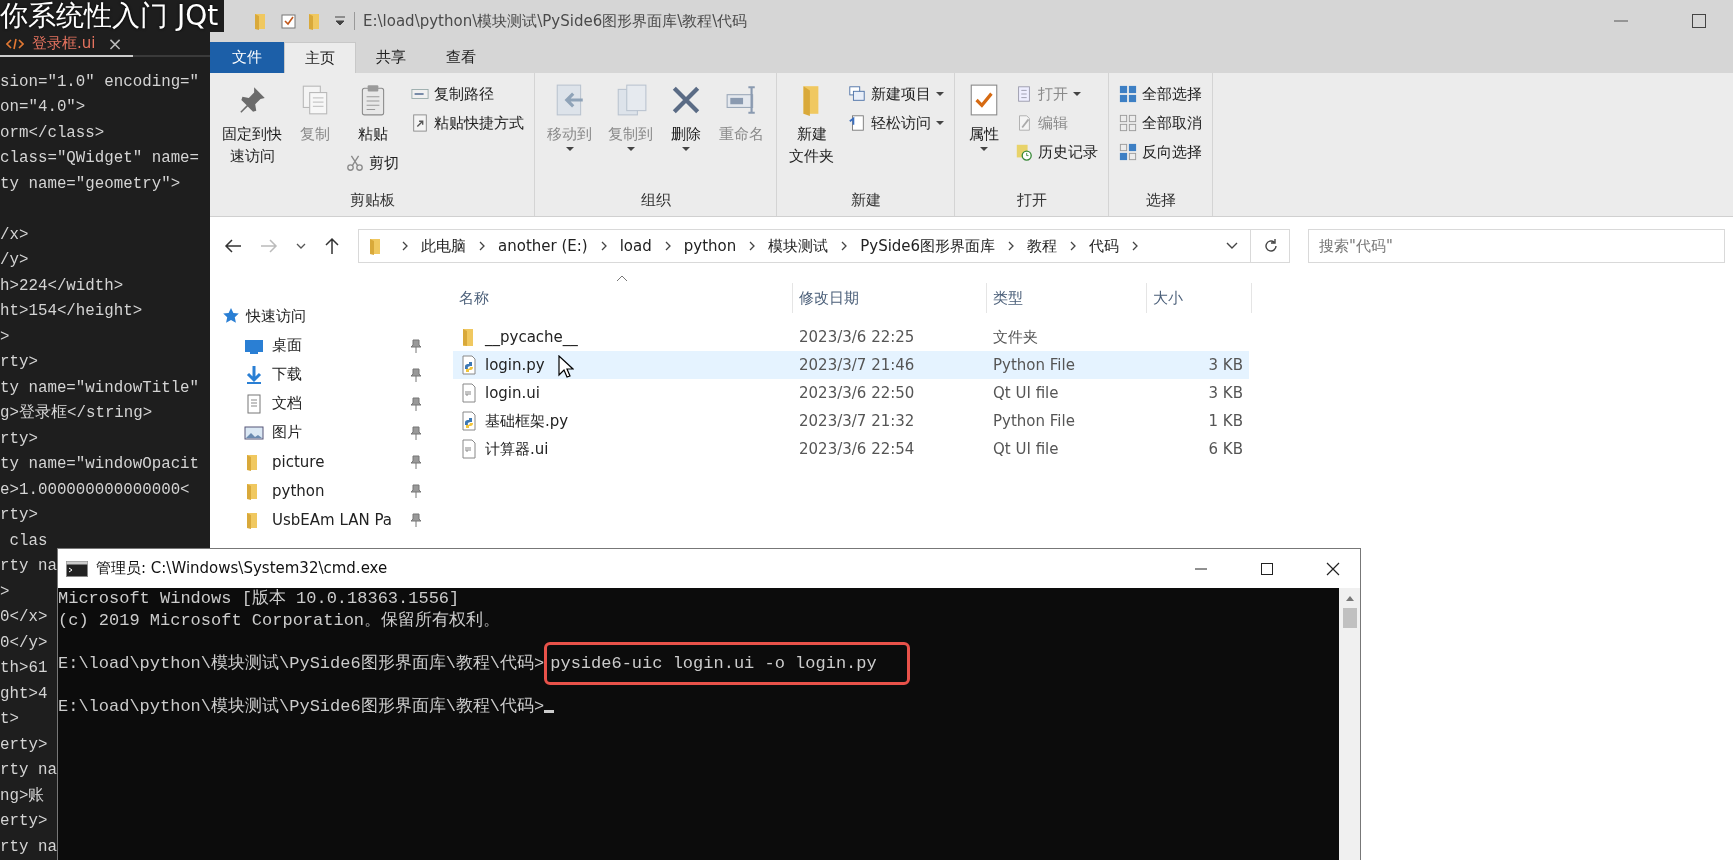 The width and height of the screenshot is (1733, 860). Describe the element at coordinates (1349, 618) in the screenshot. I see `scroll-thumb` at that location.